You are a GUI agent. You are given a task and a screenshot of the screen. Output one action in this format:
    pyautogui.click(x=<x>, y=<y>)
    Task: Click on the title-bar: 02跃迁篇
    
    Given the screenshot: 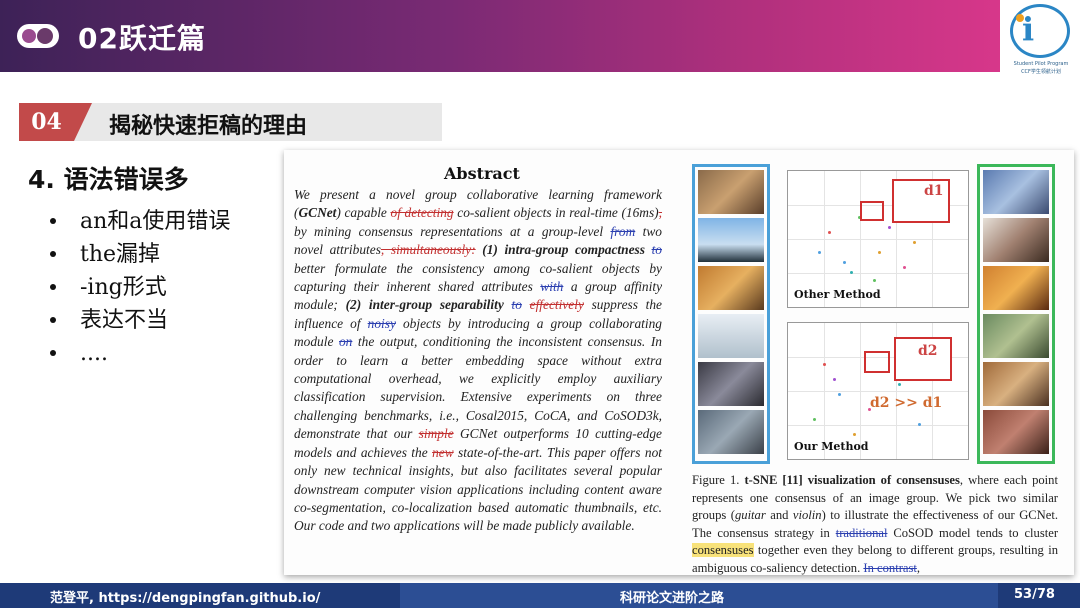 What is the action you would take?
    pyautogui.click(x=500, y=36)
    